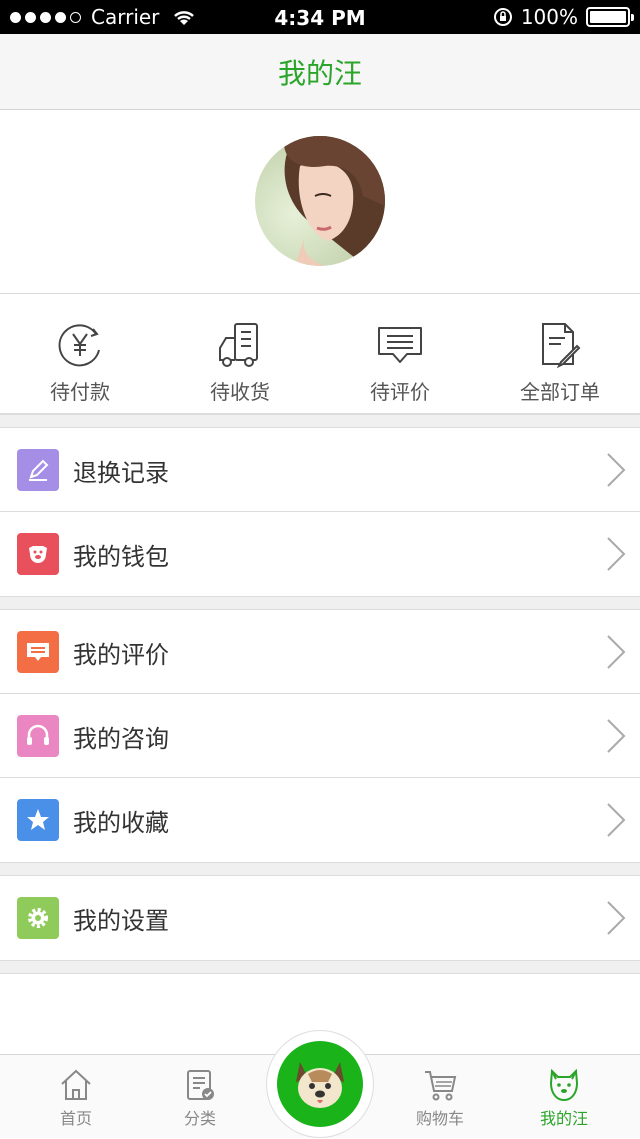 This screenshot has height=1139, width=640. What do you see at coordinates (441, 1086) in the screenshot?
I see `cart-icon` at bounding box center [441, 1086].